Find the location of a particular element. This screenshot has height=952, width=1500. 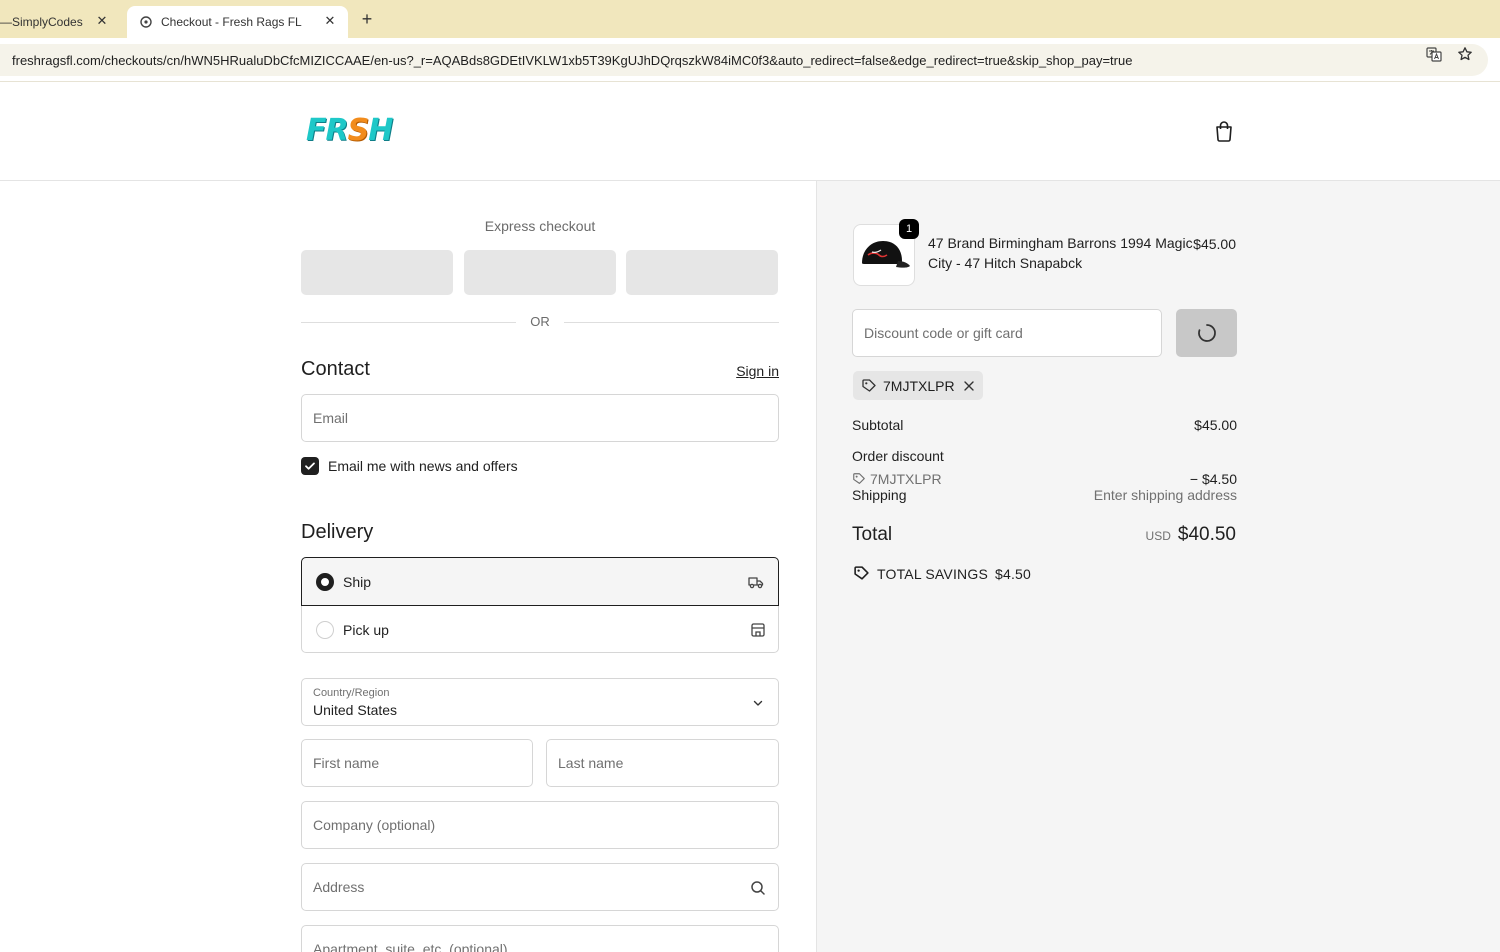

or-divider: OR is located at coordinates (540, 322).